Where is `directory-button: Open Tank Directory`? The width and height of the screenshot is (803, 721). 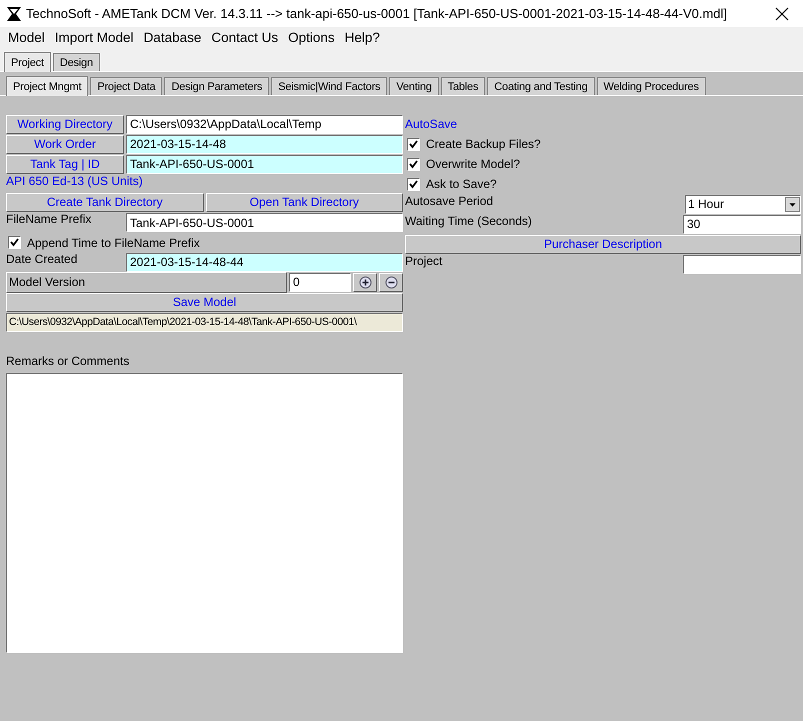
directory-button: Open Tank Directory is located at coordinates (304, 202).